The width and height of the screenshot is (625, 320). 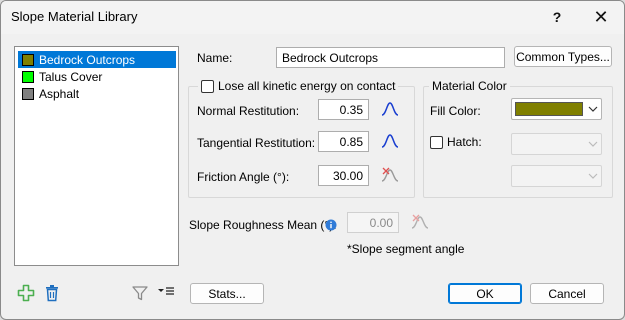 I want to click on hatch-checkbox, so click(x=436, y=142).